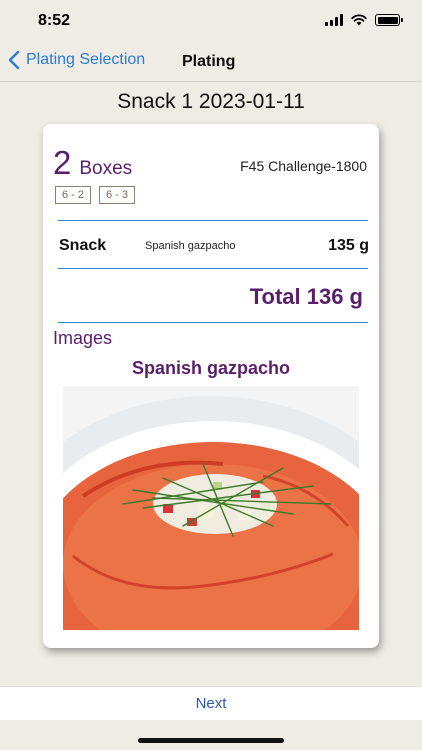 Image resolution: width=422 pixels, height=750 pixels. What do you see at coordinates (73, 195) in the screenshot?
I see `box-tag: 6 - 2` at bounding box center [73, 195].